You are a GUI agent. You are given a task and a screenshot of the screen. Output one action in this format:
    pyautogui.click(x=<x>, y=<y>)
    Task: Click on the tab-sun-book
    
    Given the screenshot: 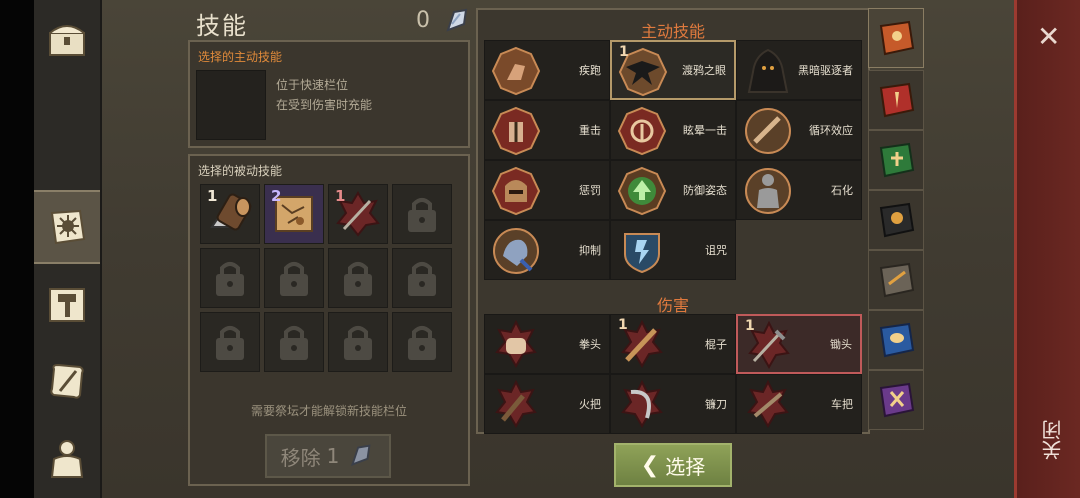 What is the action you would take?
    pyautogui.click(x=896, y=38)
    